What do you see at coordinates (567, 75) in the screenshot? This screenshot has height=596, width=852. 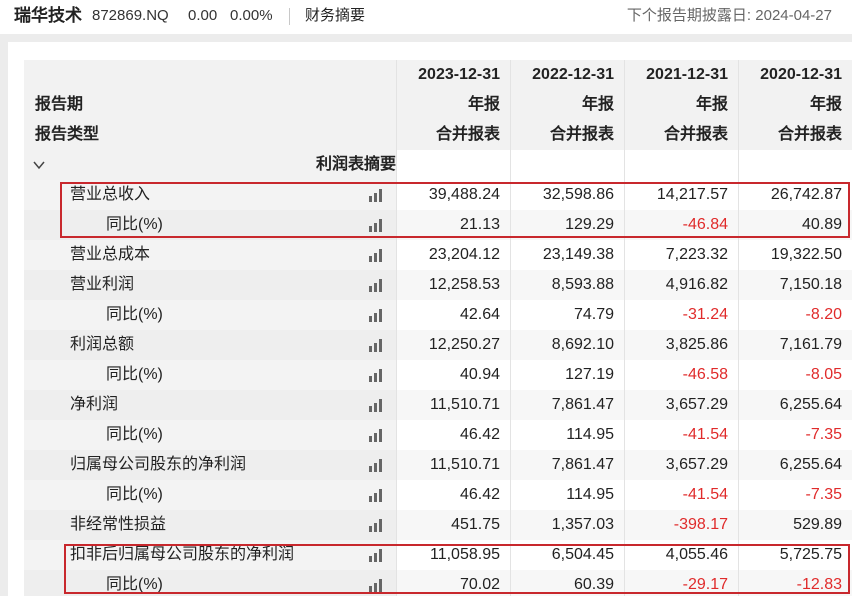 I see `period-date: 2022-12-31` at bounding box center [567, 75].